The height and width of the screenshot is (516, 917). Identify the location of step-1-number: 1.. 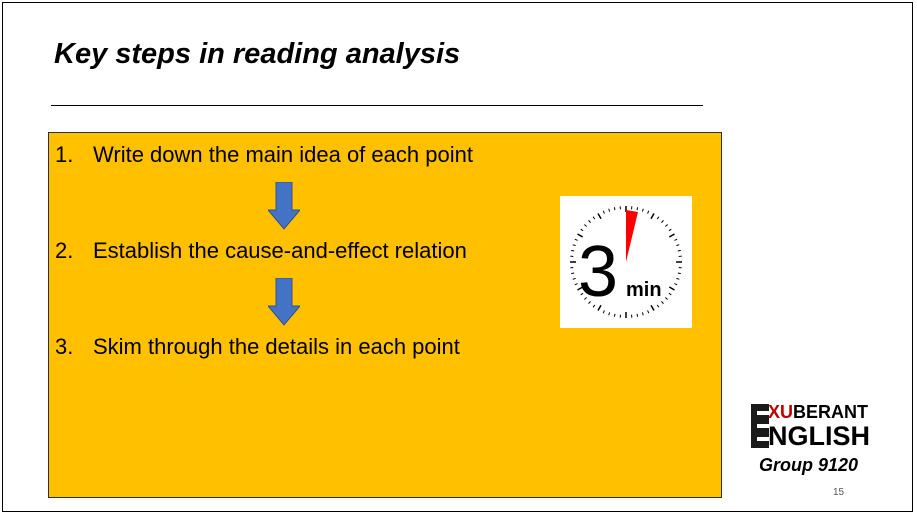
(64, 154).